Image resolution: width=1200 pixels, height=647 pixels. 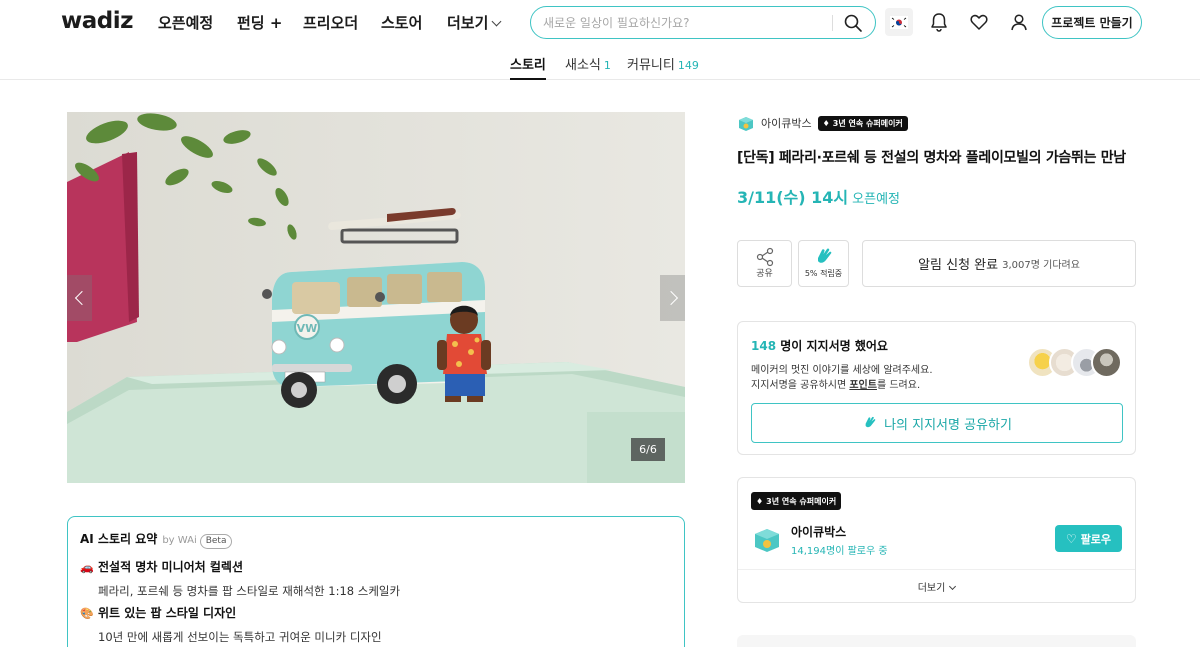 I want to click on make-project-button: 프로젝트 만들기, so click(x=1092, y=22).